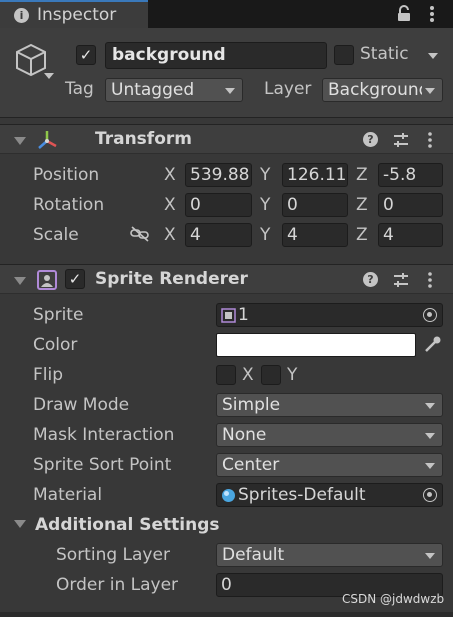 This screenshot has width=453, height=617. I want to click on flip-label: Flip, so click(48, 375).